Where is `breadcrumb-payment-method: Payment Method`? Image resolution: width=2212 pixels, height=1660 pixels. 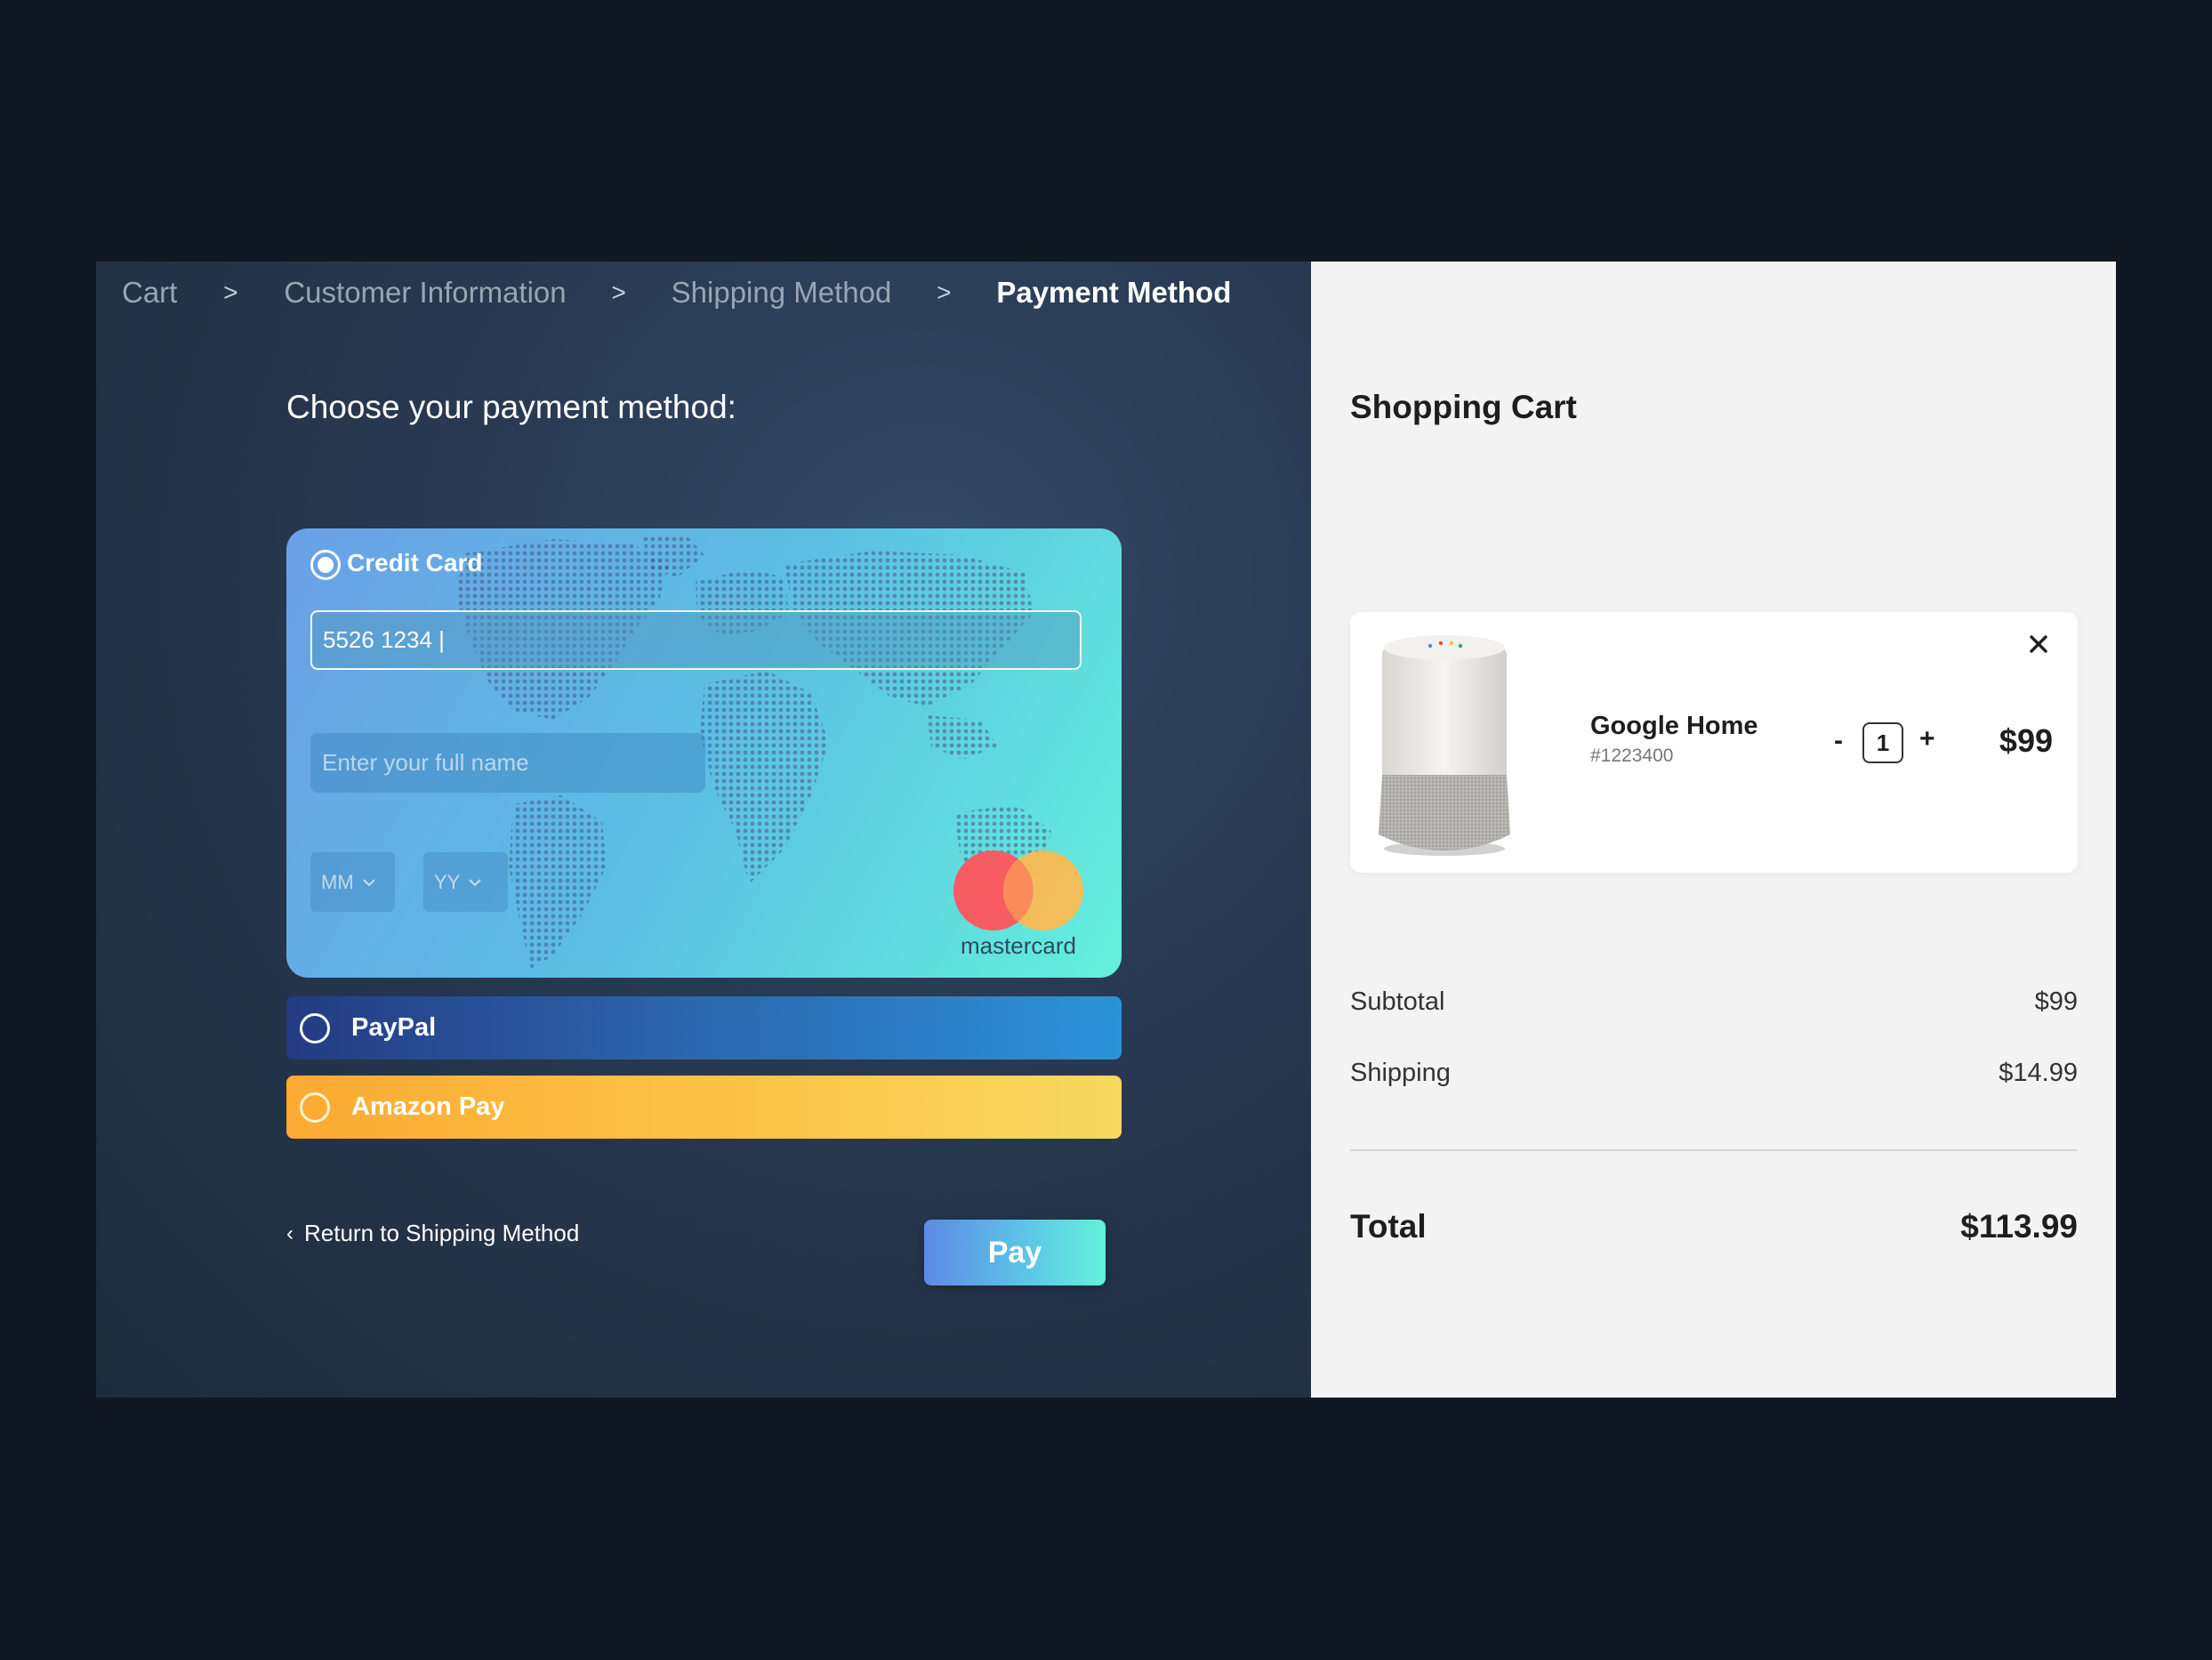 breadcrumb-payment-method: Payment Method is located at coordinates (1114, 292).